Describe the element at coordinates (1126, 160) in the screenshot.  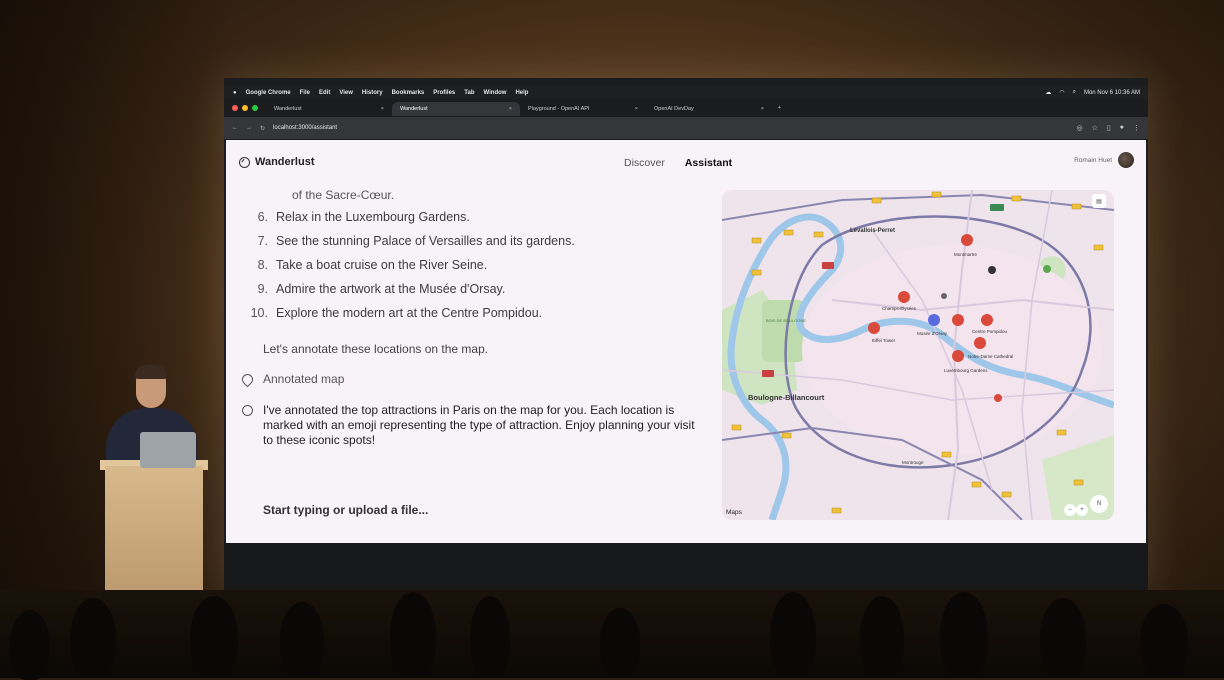
I see `avatar` at that location.